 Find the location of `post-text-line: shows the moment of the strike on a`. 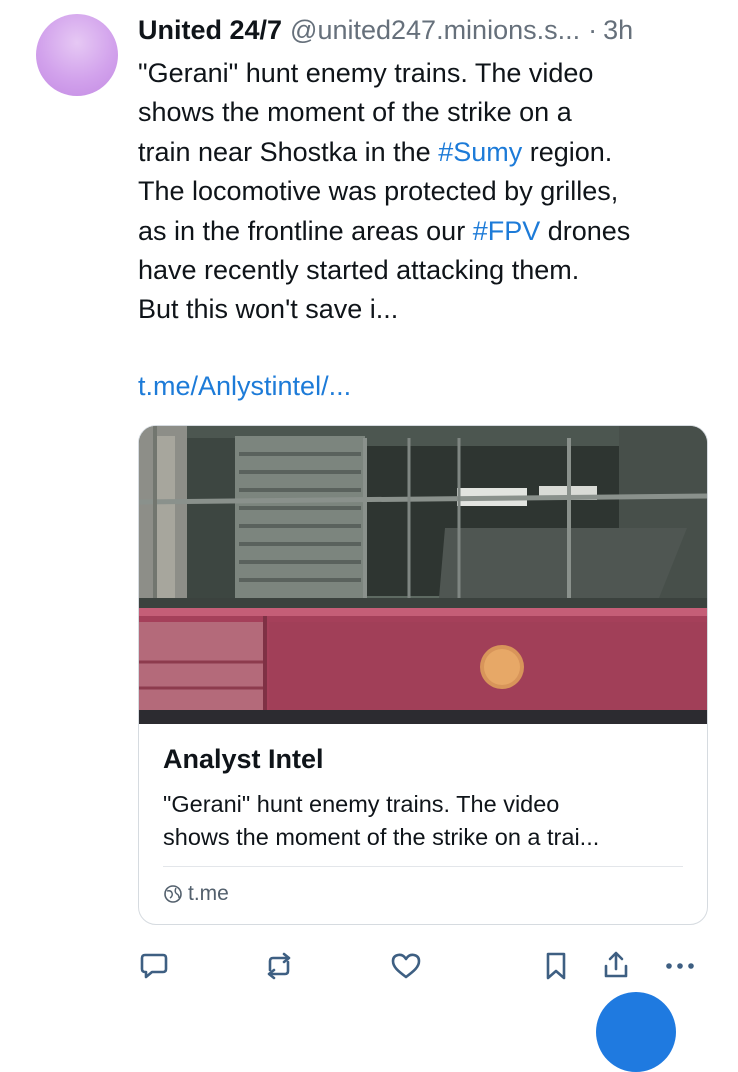

post-text-line: shows the moment of the strike on a is located at coordinates (355, 112).